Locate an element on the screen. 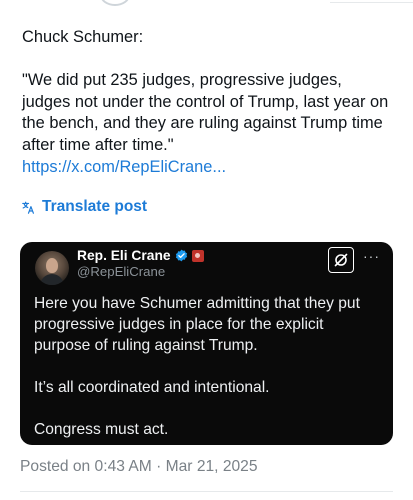 This screenshot has height=500, width=413. grok-icon is located at coordinates (341, 260).